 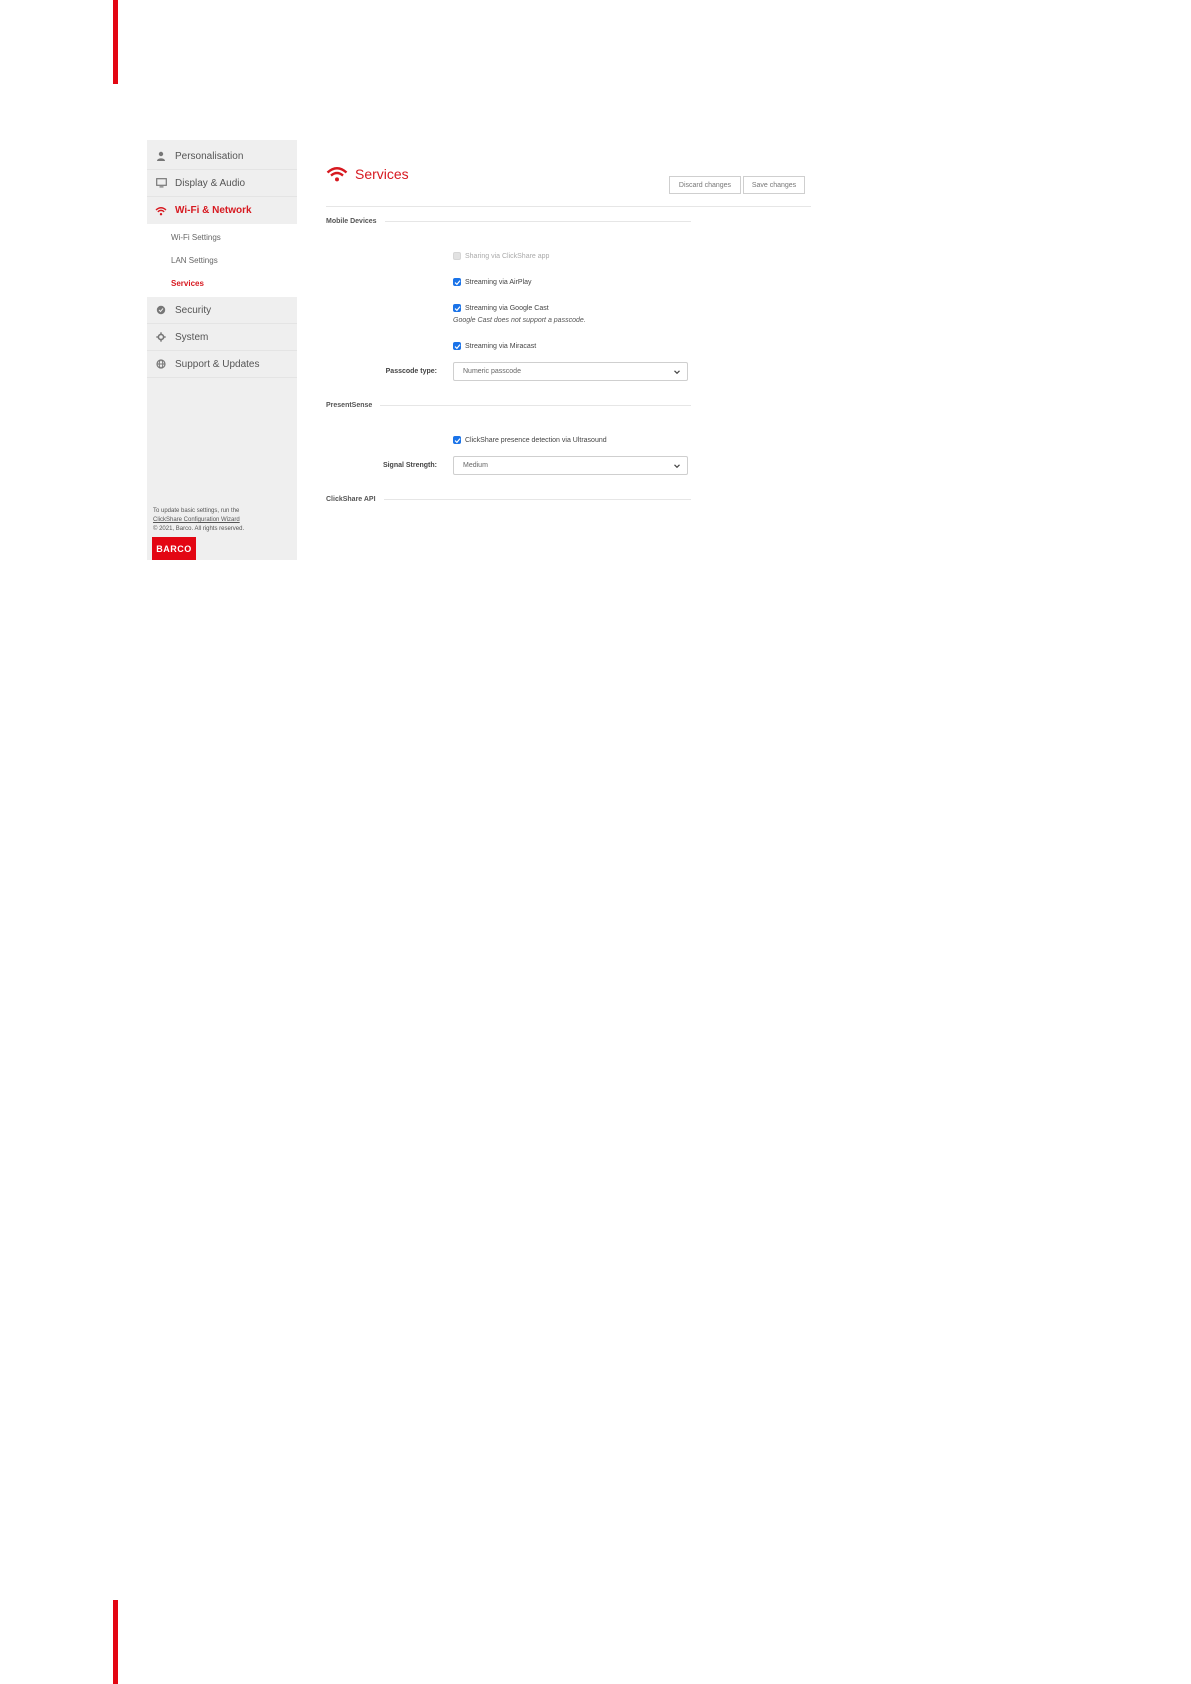 What do you see at coordinates (161, 364) in the screenshot?
I see `globe-icon` at bounding box center [161, 364].